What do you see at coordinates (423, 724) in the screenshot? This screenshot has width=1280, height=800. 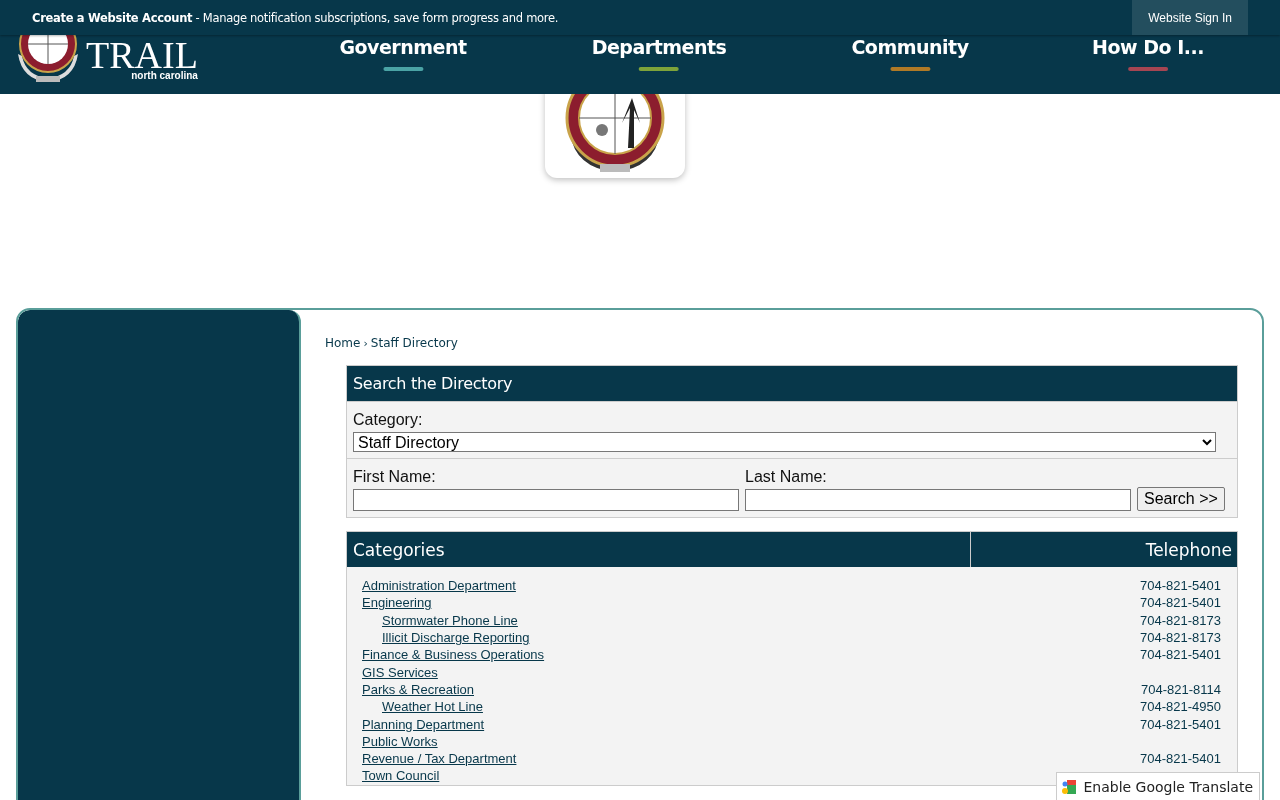 I see `category-link: Planning Department` at bounding box center [423, 724].